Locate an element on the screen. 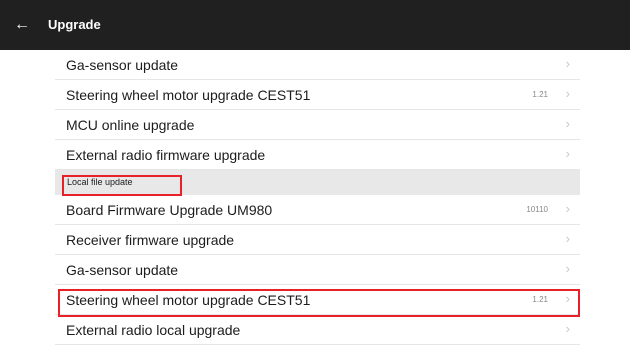 The image size is (630, 345). list-item-mcu-online-upgrade: MCU online upgrade › is located at coordinates (317, 125).